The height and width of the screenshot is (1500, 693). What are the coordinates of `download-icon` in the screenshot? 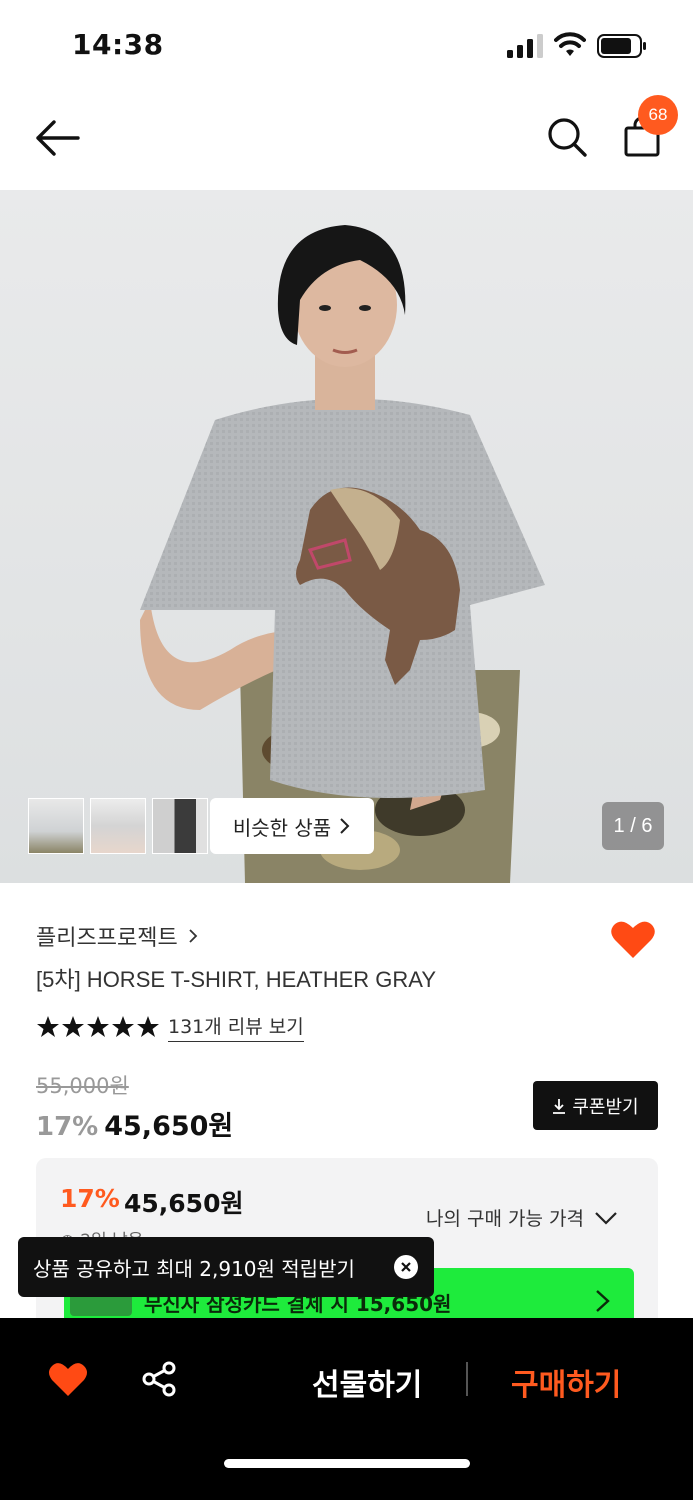 It's located at (559, 1106).